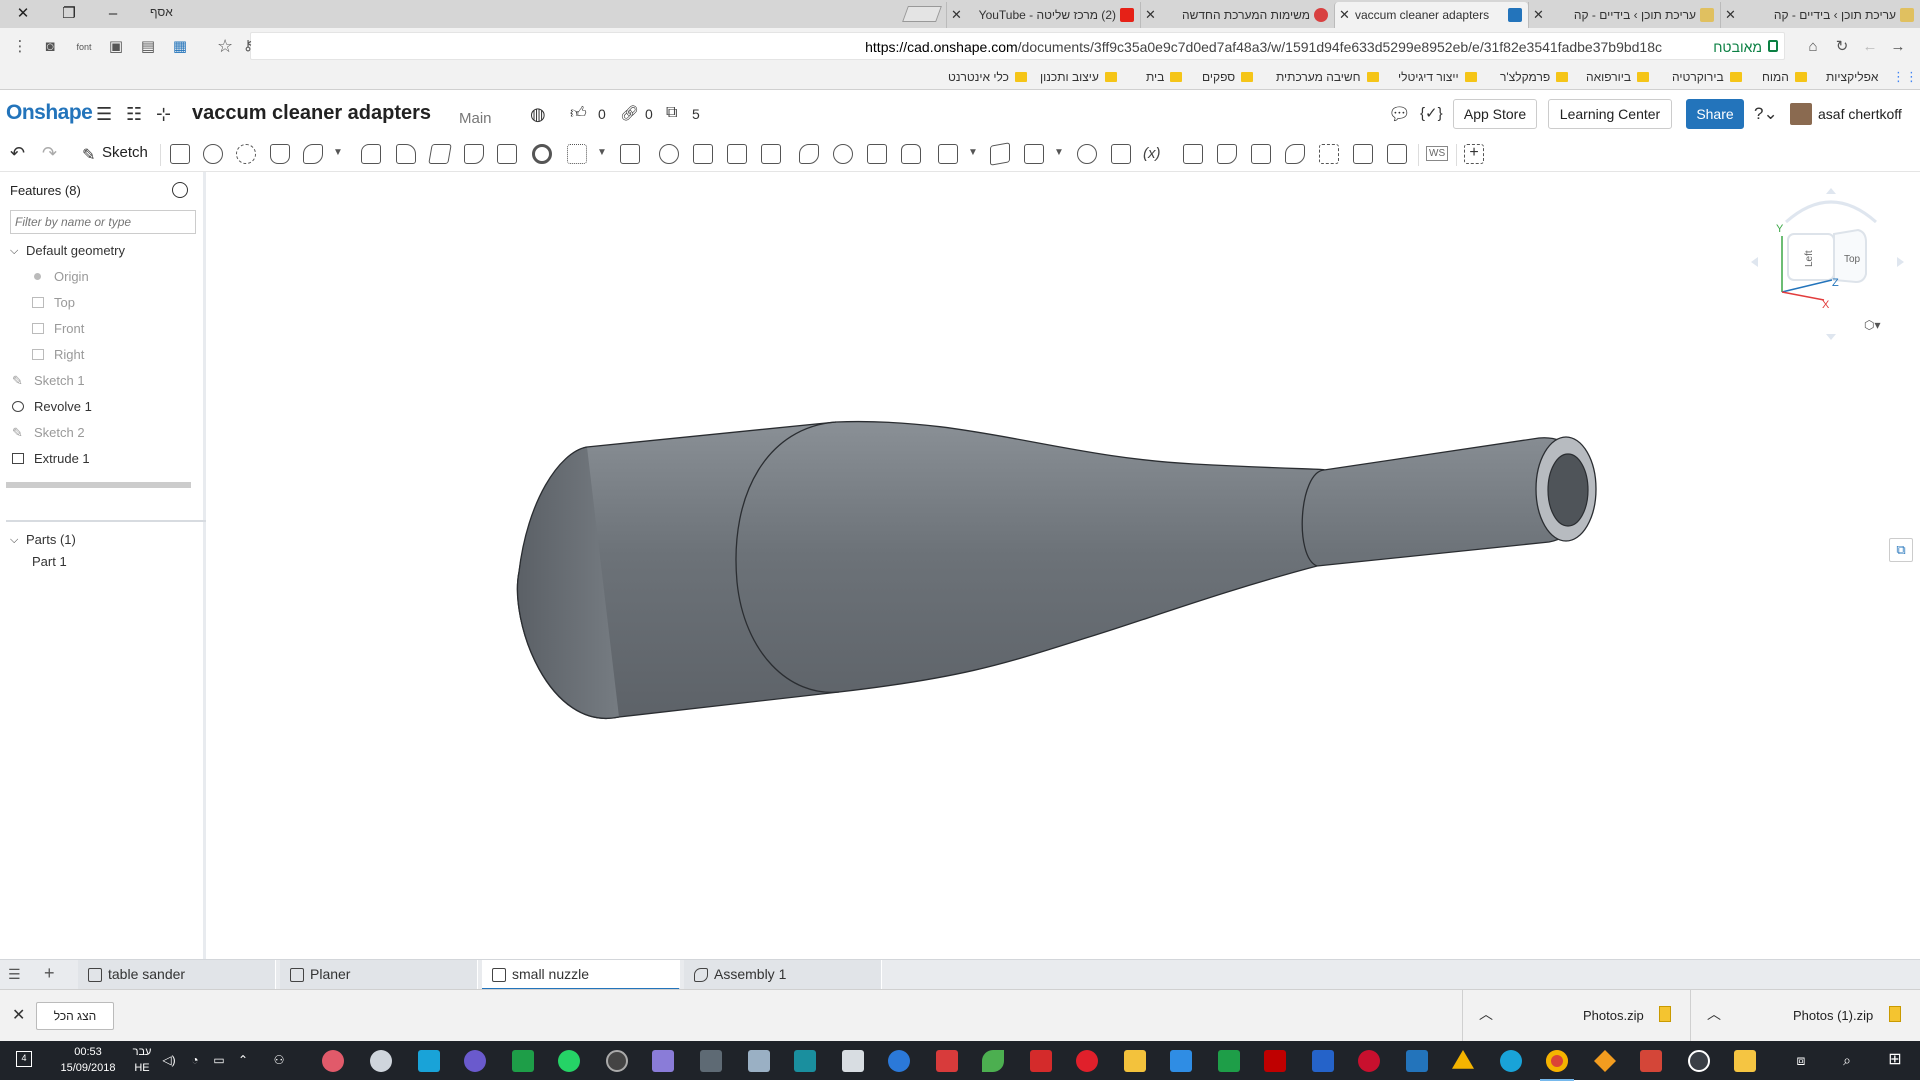 The height and width of the screenshot is (1081, 1920). I want to click on tab-table-sander: table sander, so click(177, 975).